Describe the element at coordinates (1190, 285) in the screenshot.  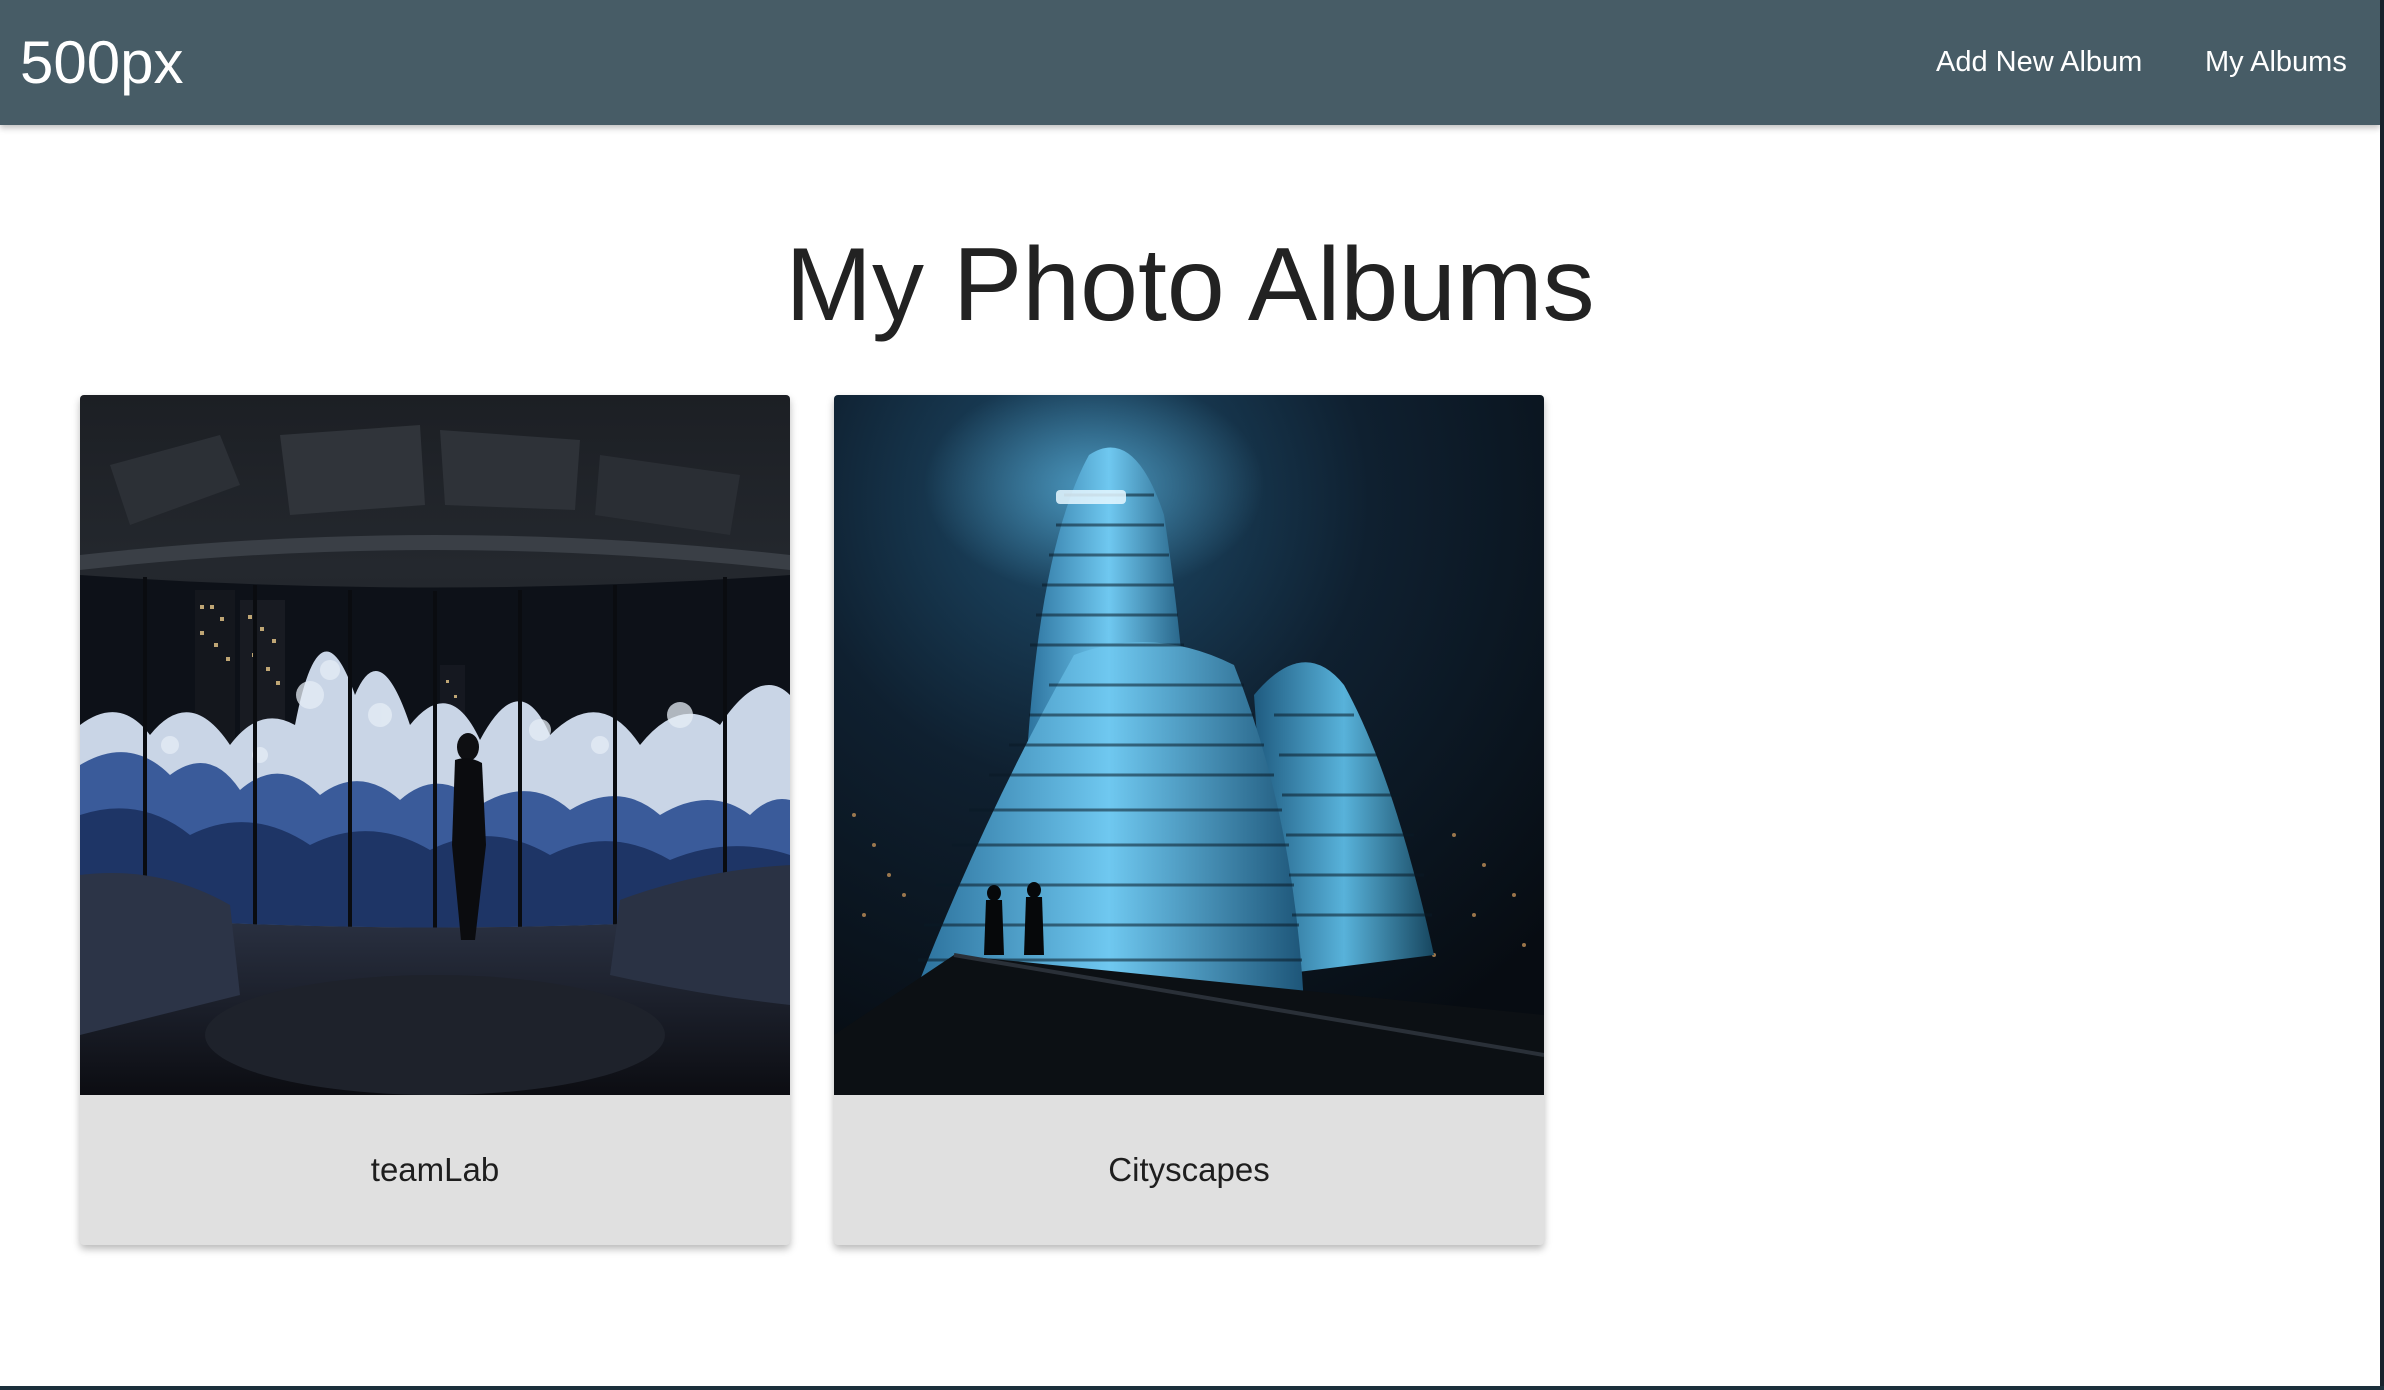
I see `page-title: My Photo Albums` at that location.